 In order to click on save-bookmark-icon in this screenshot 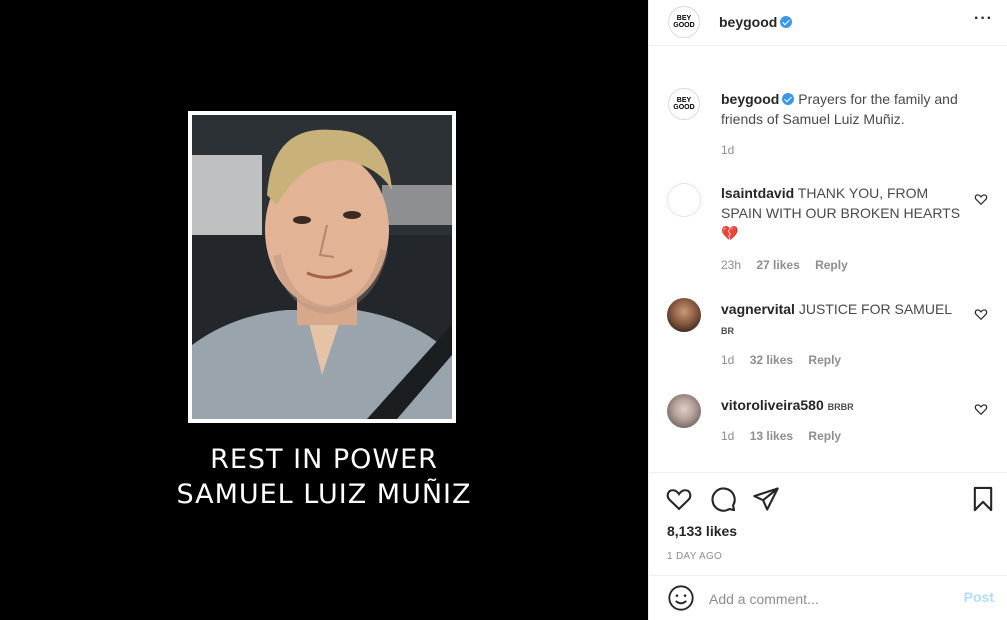, I will do `click(983, 499)`.